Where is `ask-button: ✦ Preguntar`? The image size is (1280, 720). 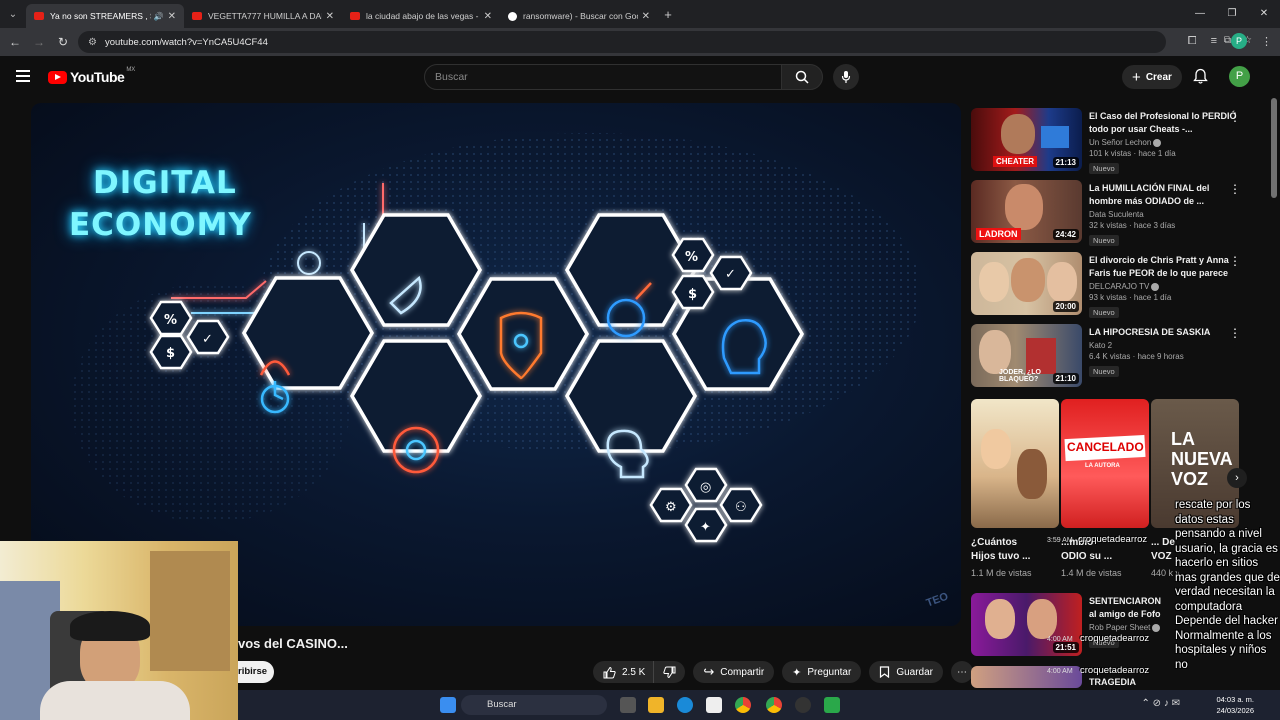
ask-button: ✦ Preguntar is located at coordinates (822, 672).